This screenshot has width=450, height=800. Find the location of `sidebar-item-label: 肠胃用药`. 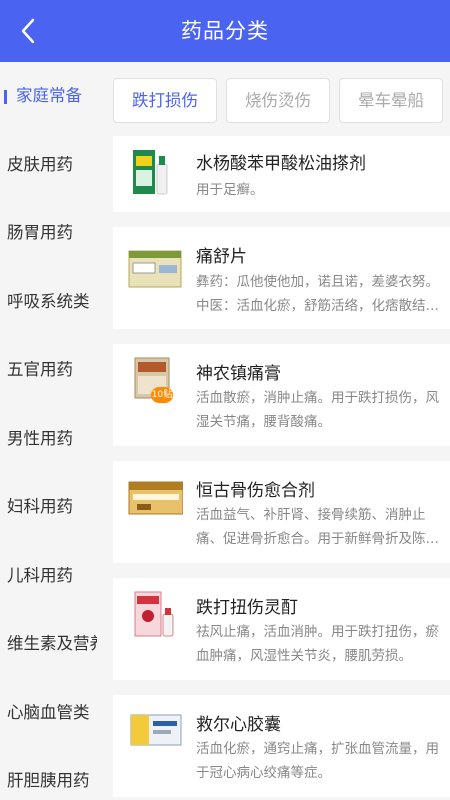

sidebar-item-label: 肠胃用药 is located at coordinates (40, 232).